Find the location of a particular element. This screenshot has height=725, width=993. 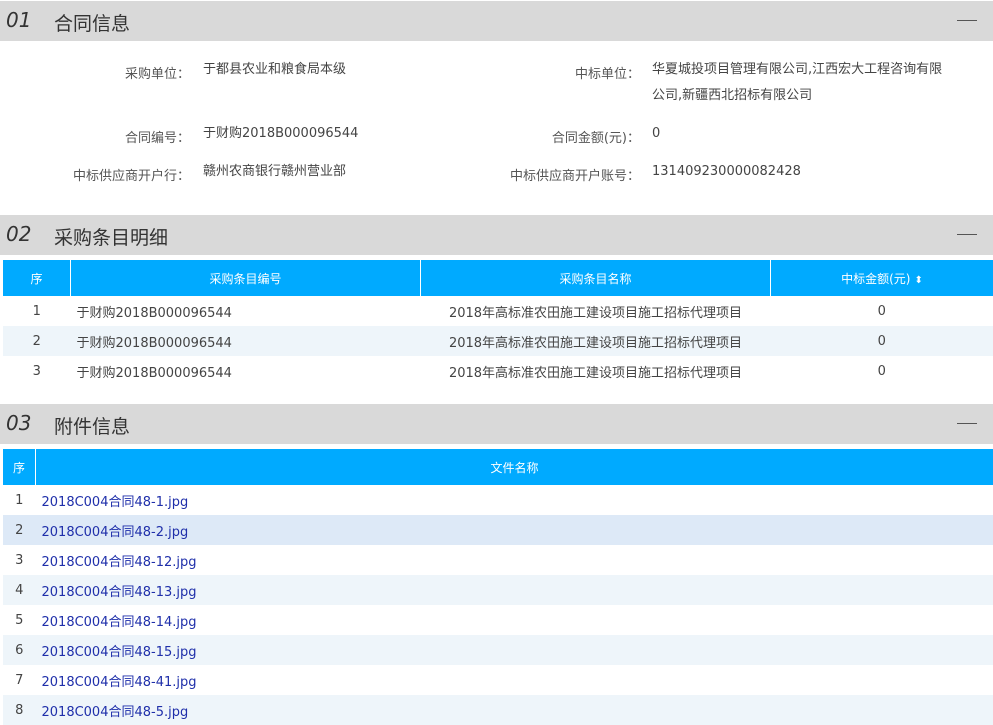

section-header-attachments: 03 附件信息 is located at coordinates (496, 424).